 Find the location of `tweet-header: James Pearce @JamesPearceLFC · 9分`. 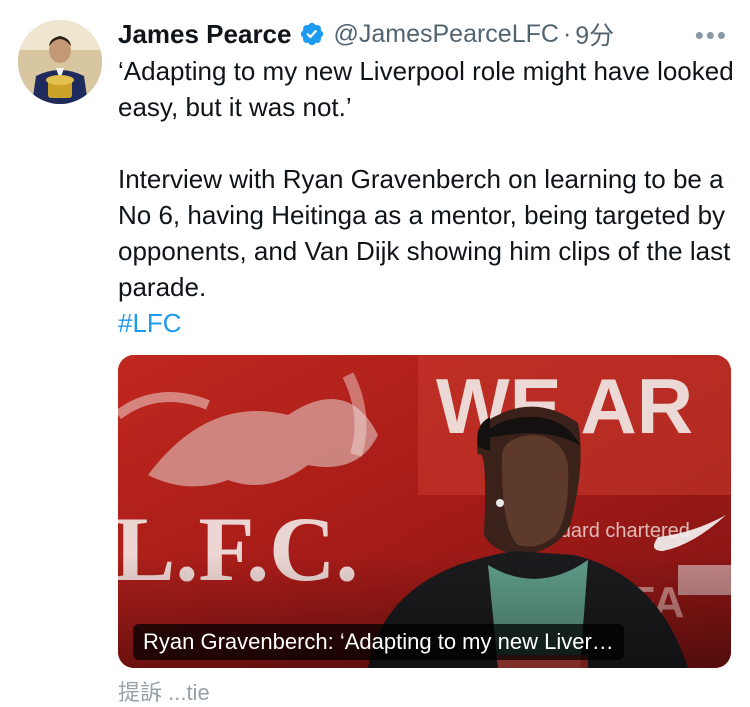

tweet-header: James Pearce @JamesPearceLFC · 9分 is located at coordinates (366, 34).